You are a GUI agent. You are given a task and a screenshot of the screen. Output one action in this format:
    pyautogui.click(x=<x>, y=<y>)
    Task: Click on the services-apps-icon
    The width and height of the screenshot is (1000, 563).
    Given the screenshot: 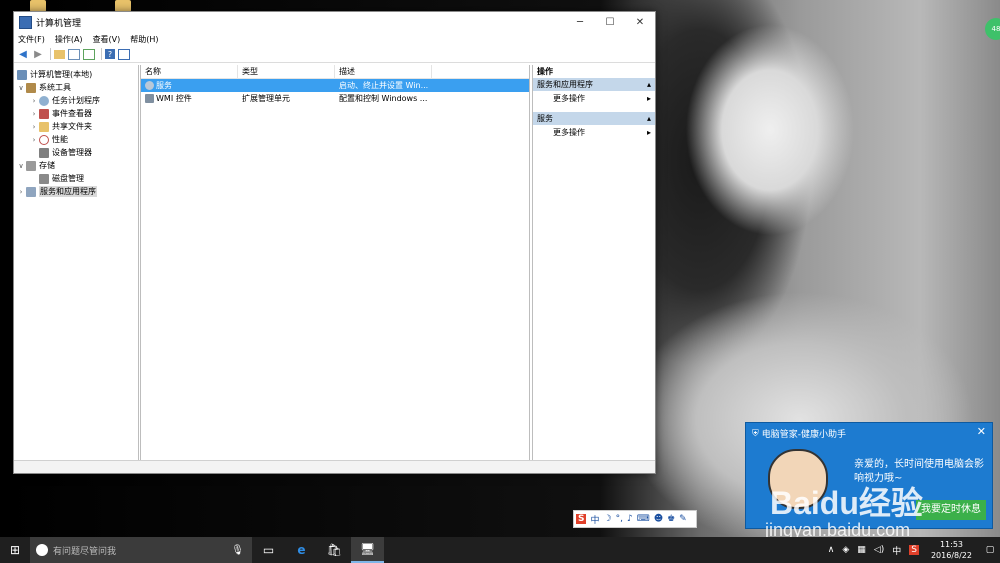 What is the action you would take?
    pyautogui.click(x=31, y=191)
    